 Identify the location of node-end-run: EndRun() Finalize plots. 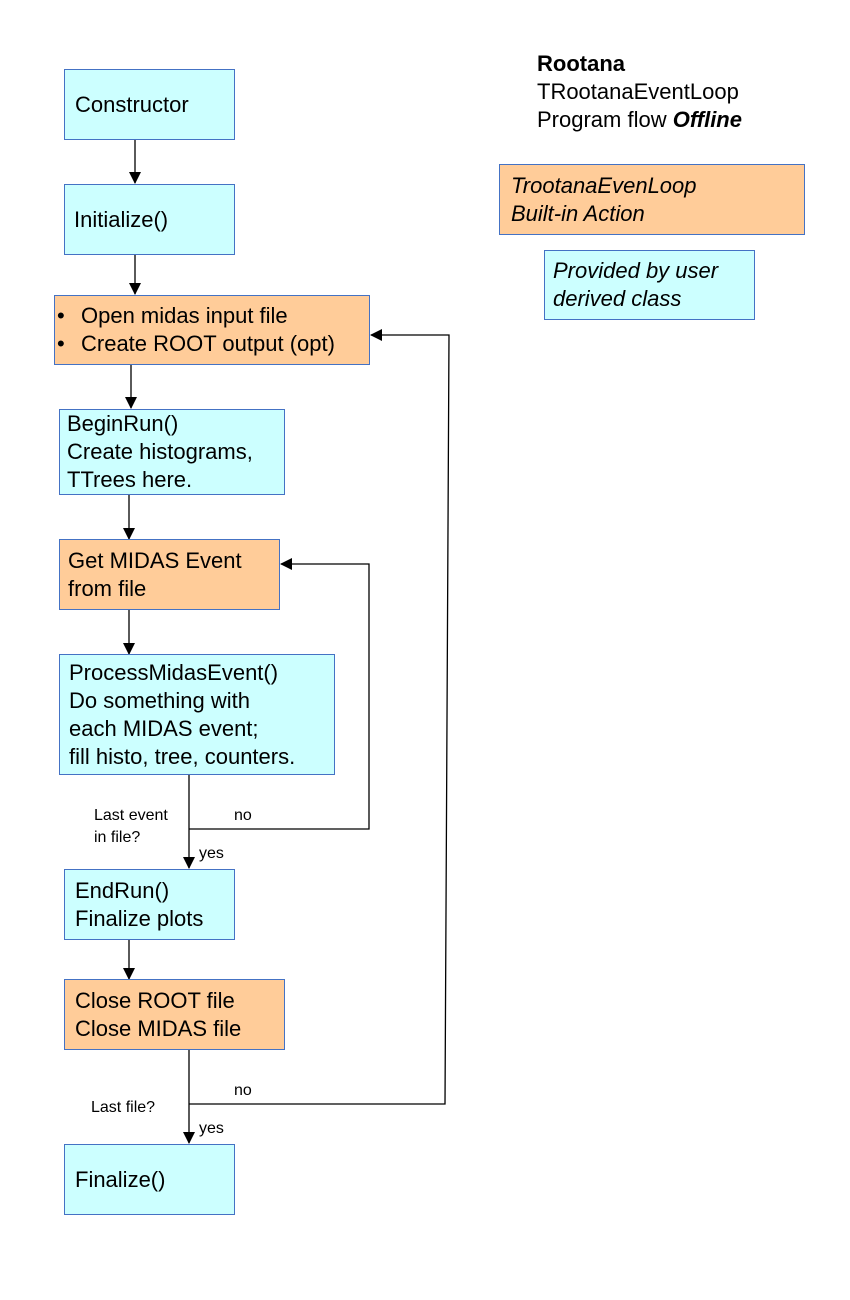
(149, 904).